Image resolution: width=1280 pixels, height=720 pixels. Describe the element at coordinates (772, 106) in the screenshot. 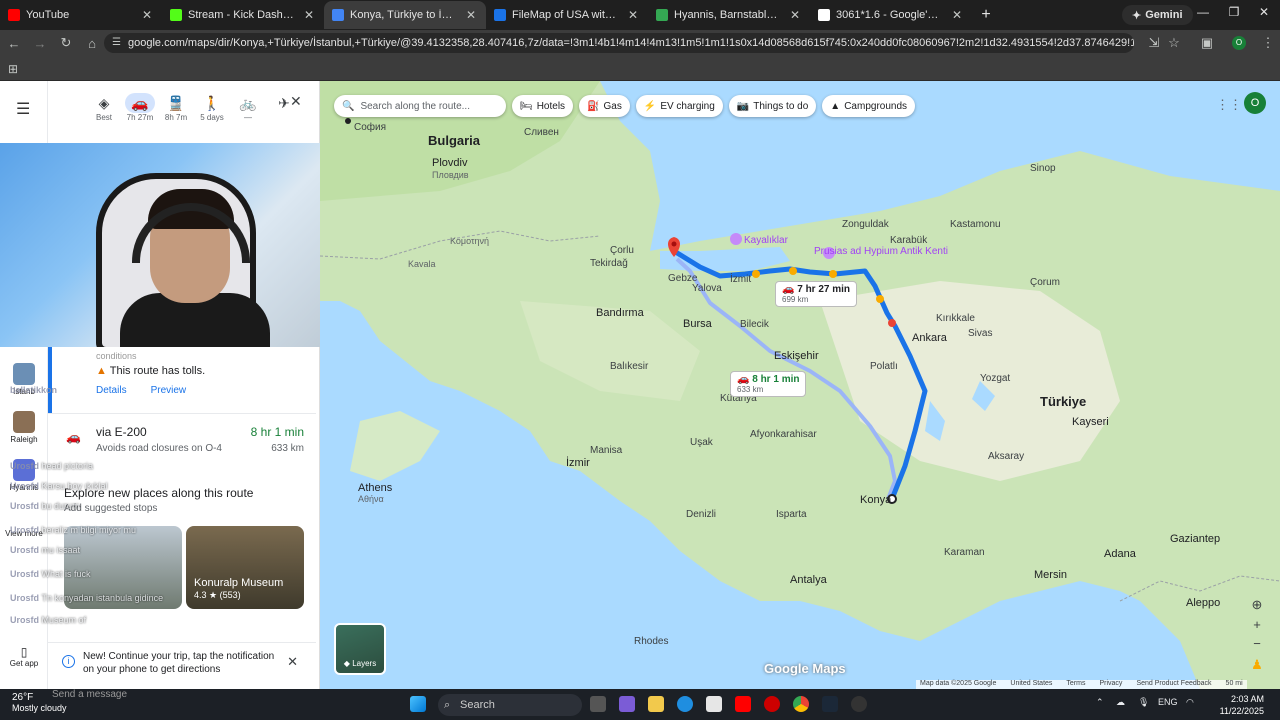

I see `chip-things-to-do: 📷 Things to do` at that location.